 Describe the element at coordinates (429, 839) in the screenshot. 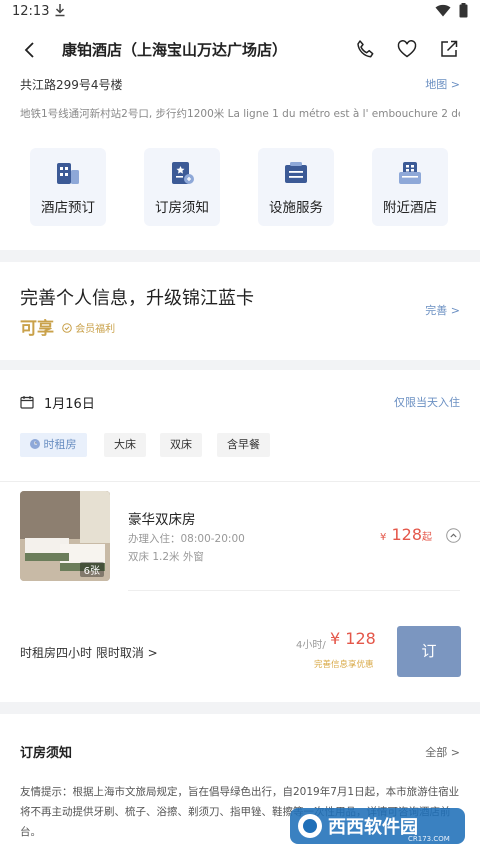

I see `svg-text: CR173.COM` at that location.